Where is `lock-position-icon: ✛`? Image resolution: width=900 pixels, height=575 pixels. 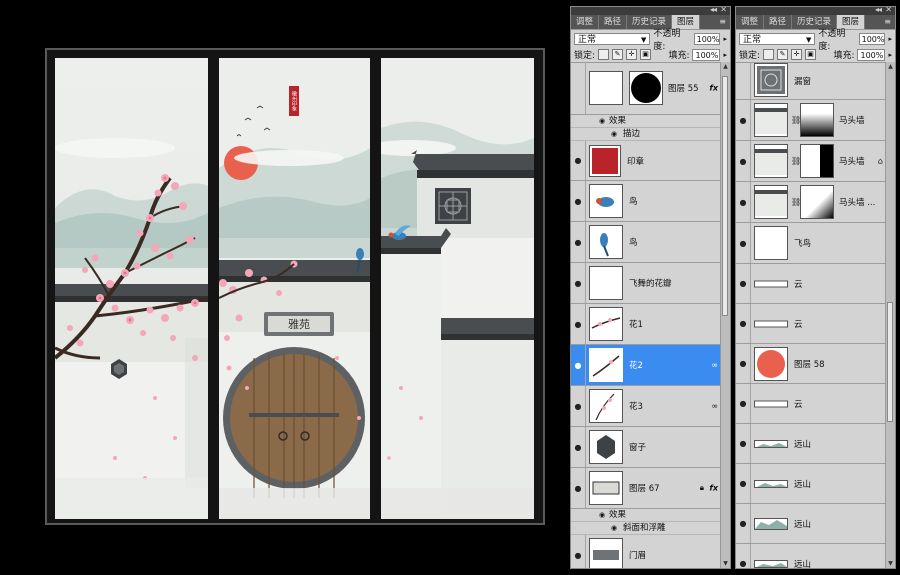
lock-position-icon: ✛ is located at coordinates (632, 54).